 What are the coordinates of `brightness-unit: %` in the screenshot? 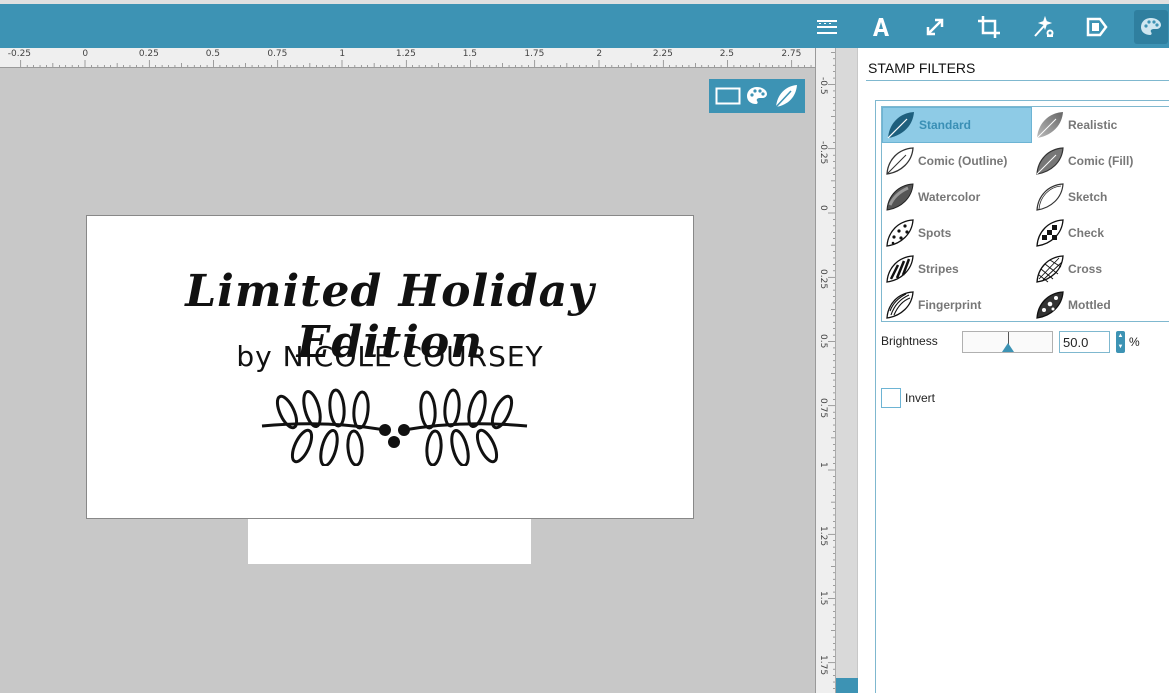 It's located at (1134, 342).